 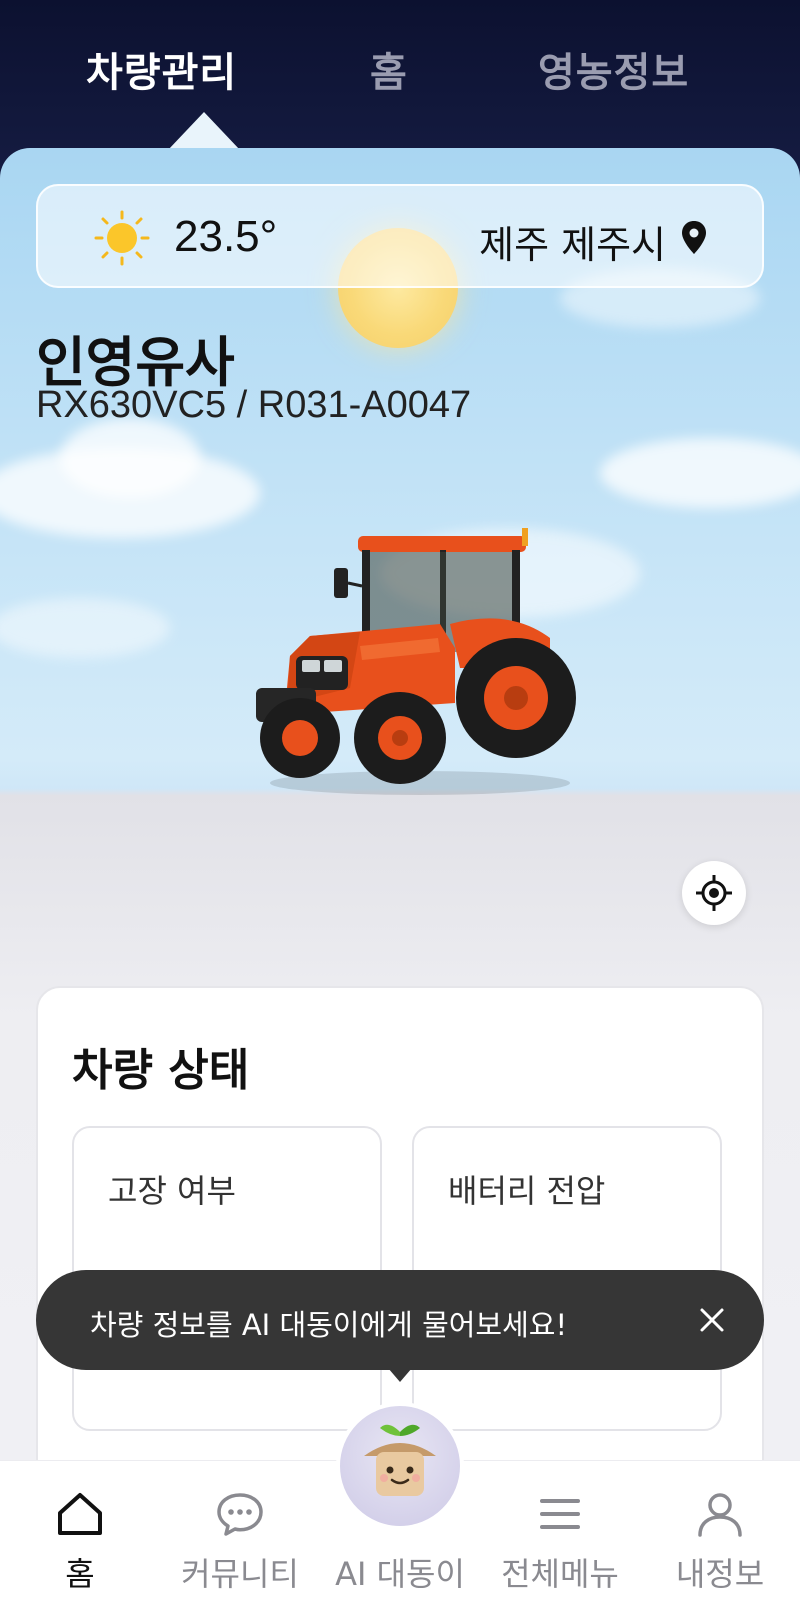 I want to click on nav-my-info: 내정보, so click(x=720, y=1532).